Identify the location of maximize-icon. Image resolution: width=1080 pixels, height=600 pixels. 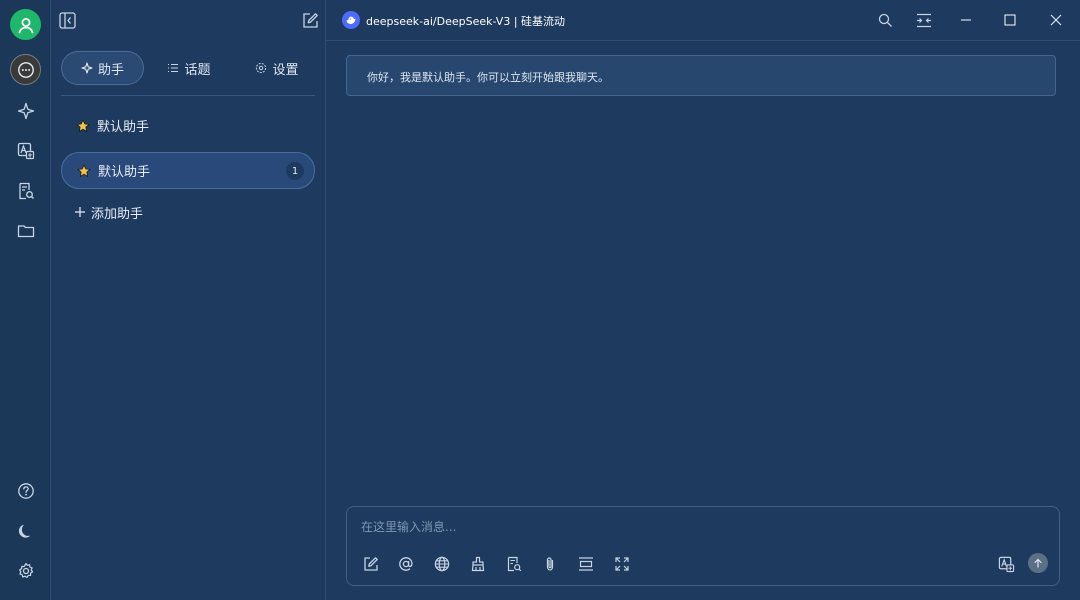
(1010, 20).